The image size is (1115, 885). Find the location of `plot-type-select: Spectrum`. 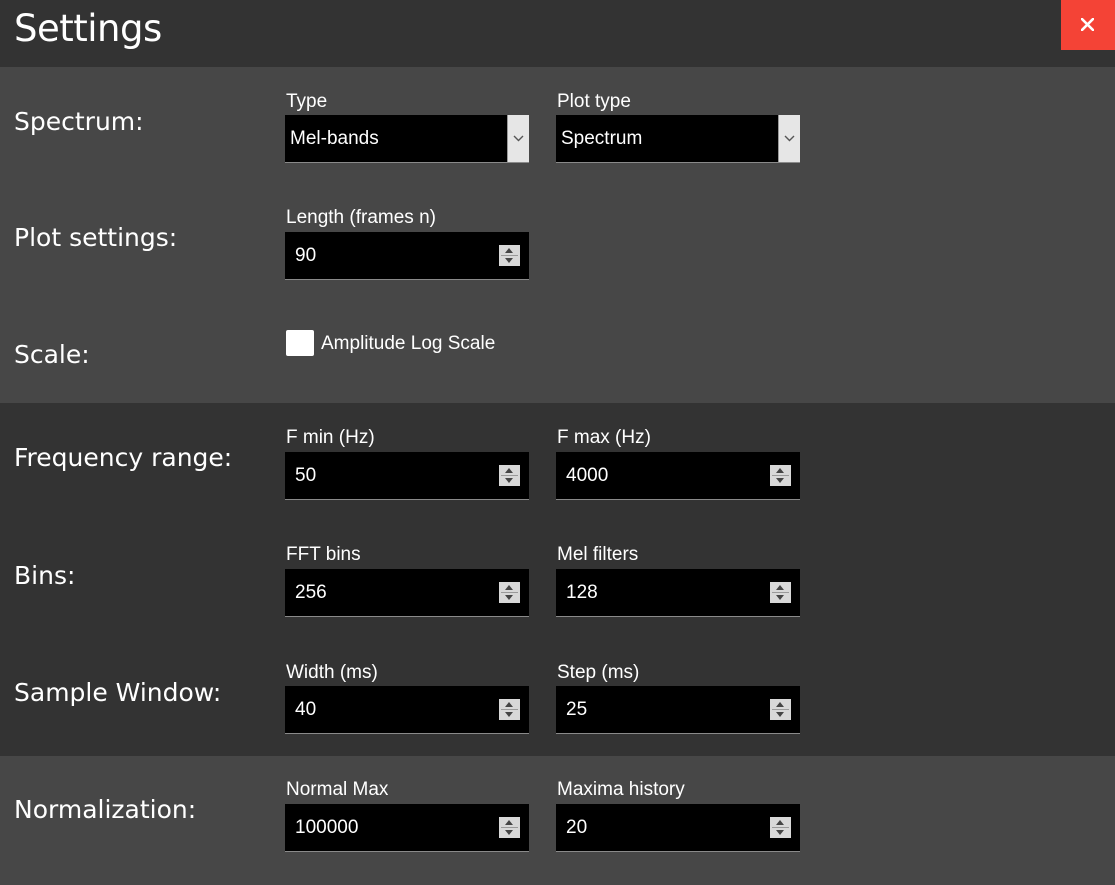

plot-type-select: Spectrum is located at coordinates (678, 139).